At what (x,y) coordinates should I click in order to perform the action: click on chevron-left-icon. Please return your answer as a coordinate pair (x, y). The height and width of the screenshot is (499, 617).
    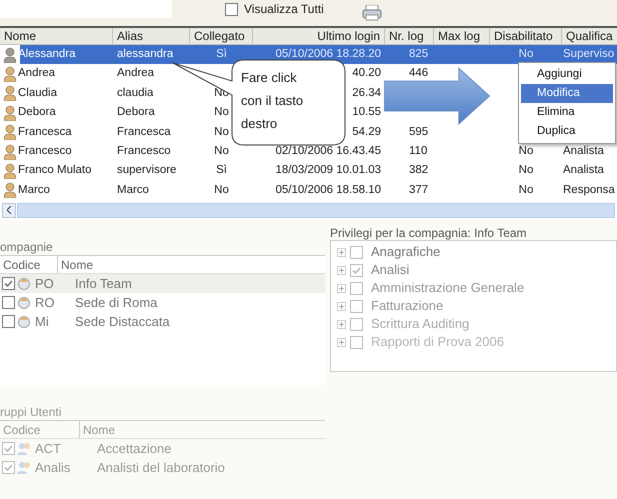
    Looking at the image, I should click on (9, 210).